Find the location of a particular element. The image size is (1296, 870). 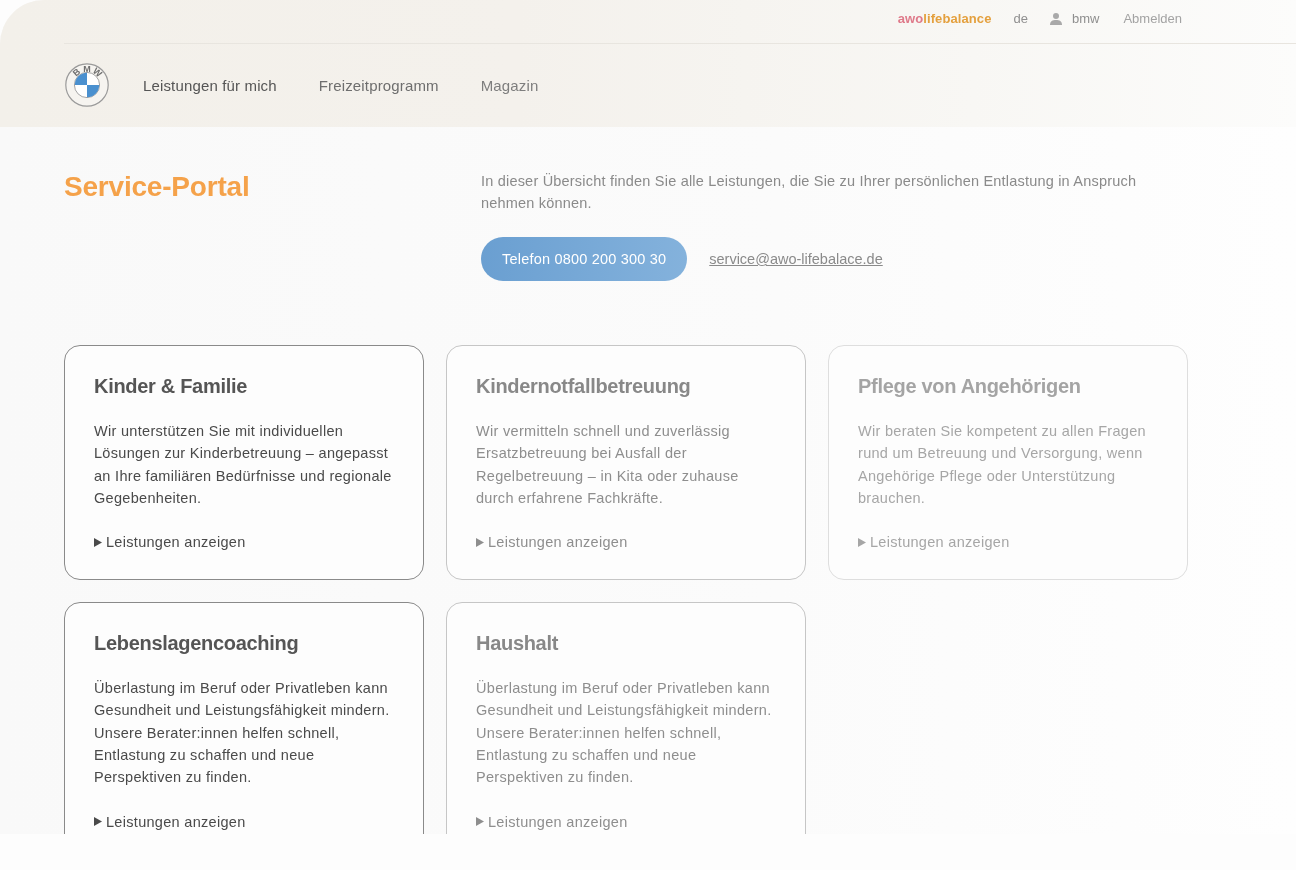

roundel-logo: B M W is located at coordinates (87, 85).